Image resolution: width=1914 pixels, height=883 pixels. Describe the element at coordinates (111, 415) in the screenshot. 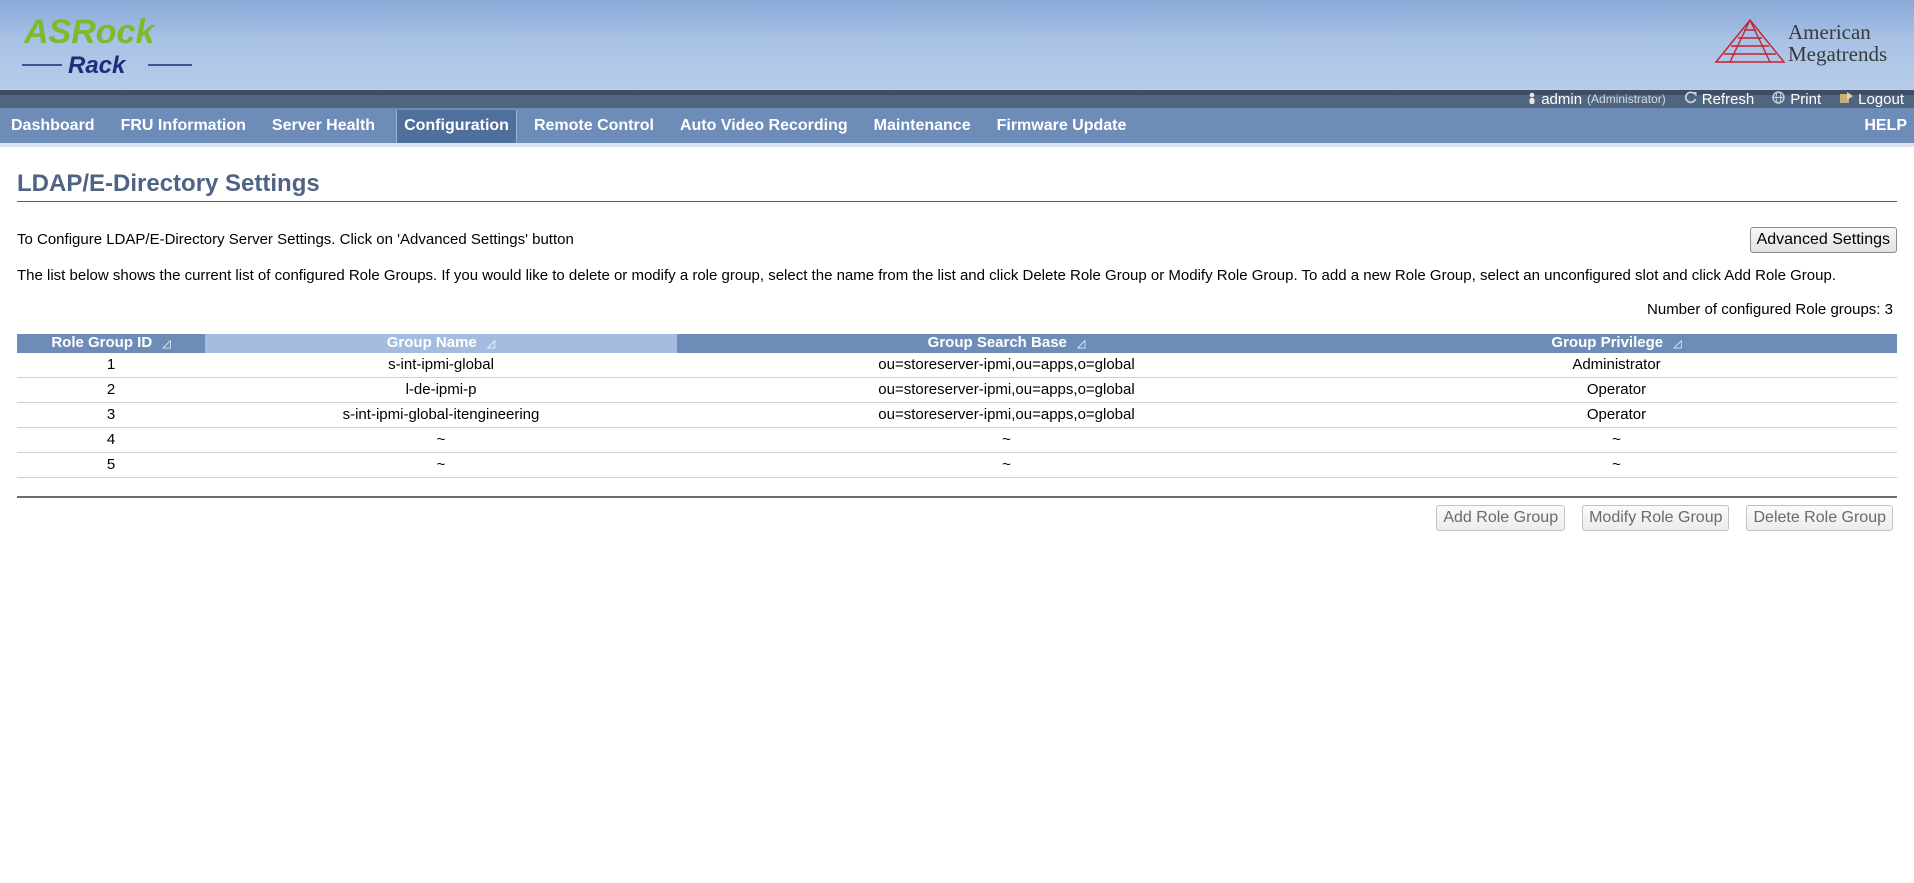

I see `cell-role-group-id: 3` at that location.